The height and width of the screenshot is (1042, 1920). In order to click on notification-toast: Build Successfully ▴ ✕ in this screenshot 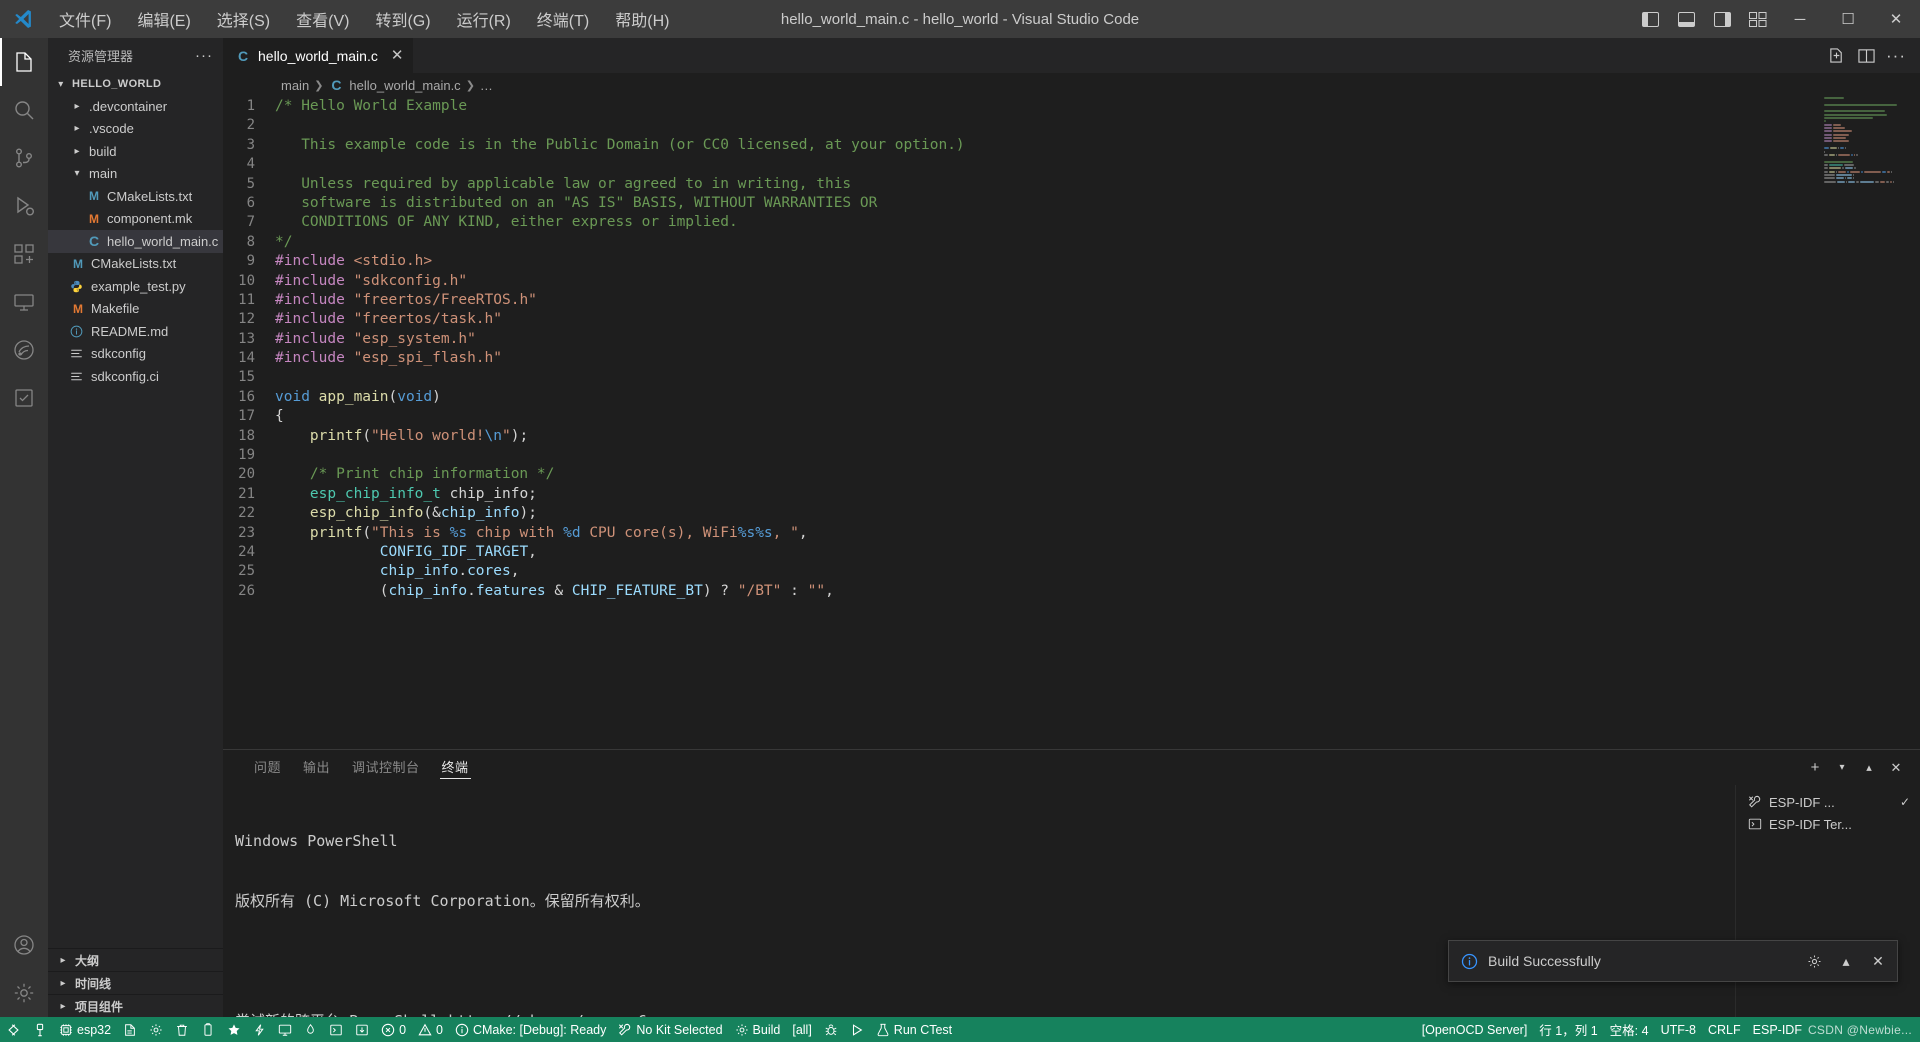, I will do `click(1673, 961)`.